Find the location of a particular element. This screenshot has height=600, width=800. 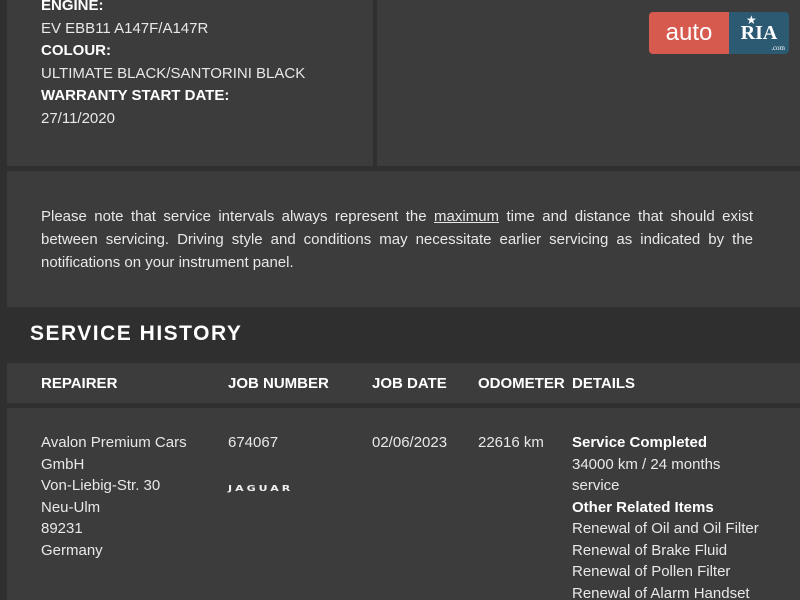

details-interval-suffix: service is located at coordinates (596, 485).